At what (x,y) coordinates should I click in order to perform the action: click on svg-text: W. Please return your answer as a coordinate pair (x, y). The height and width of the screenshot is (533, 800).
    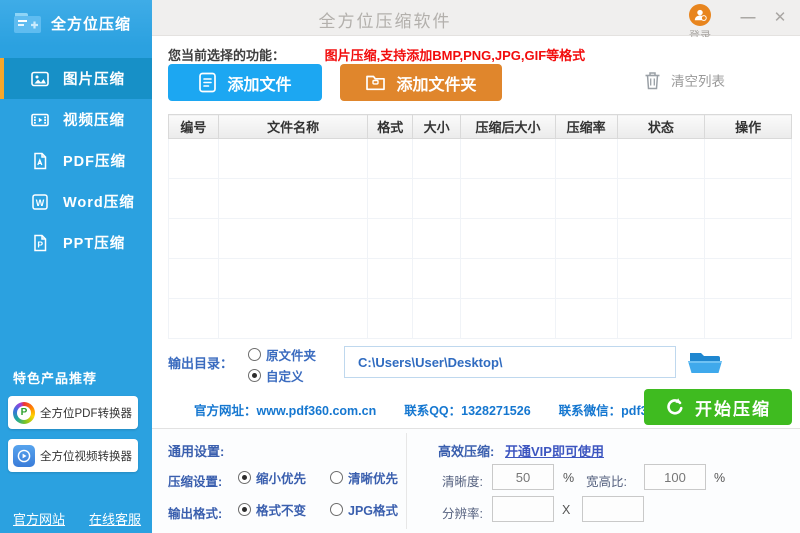
    Looking at the image, I should click on (40, 202).